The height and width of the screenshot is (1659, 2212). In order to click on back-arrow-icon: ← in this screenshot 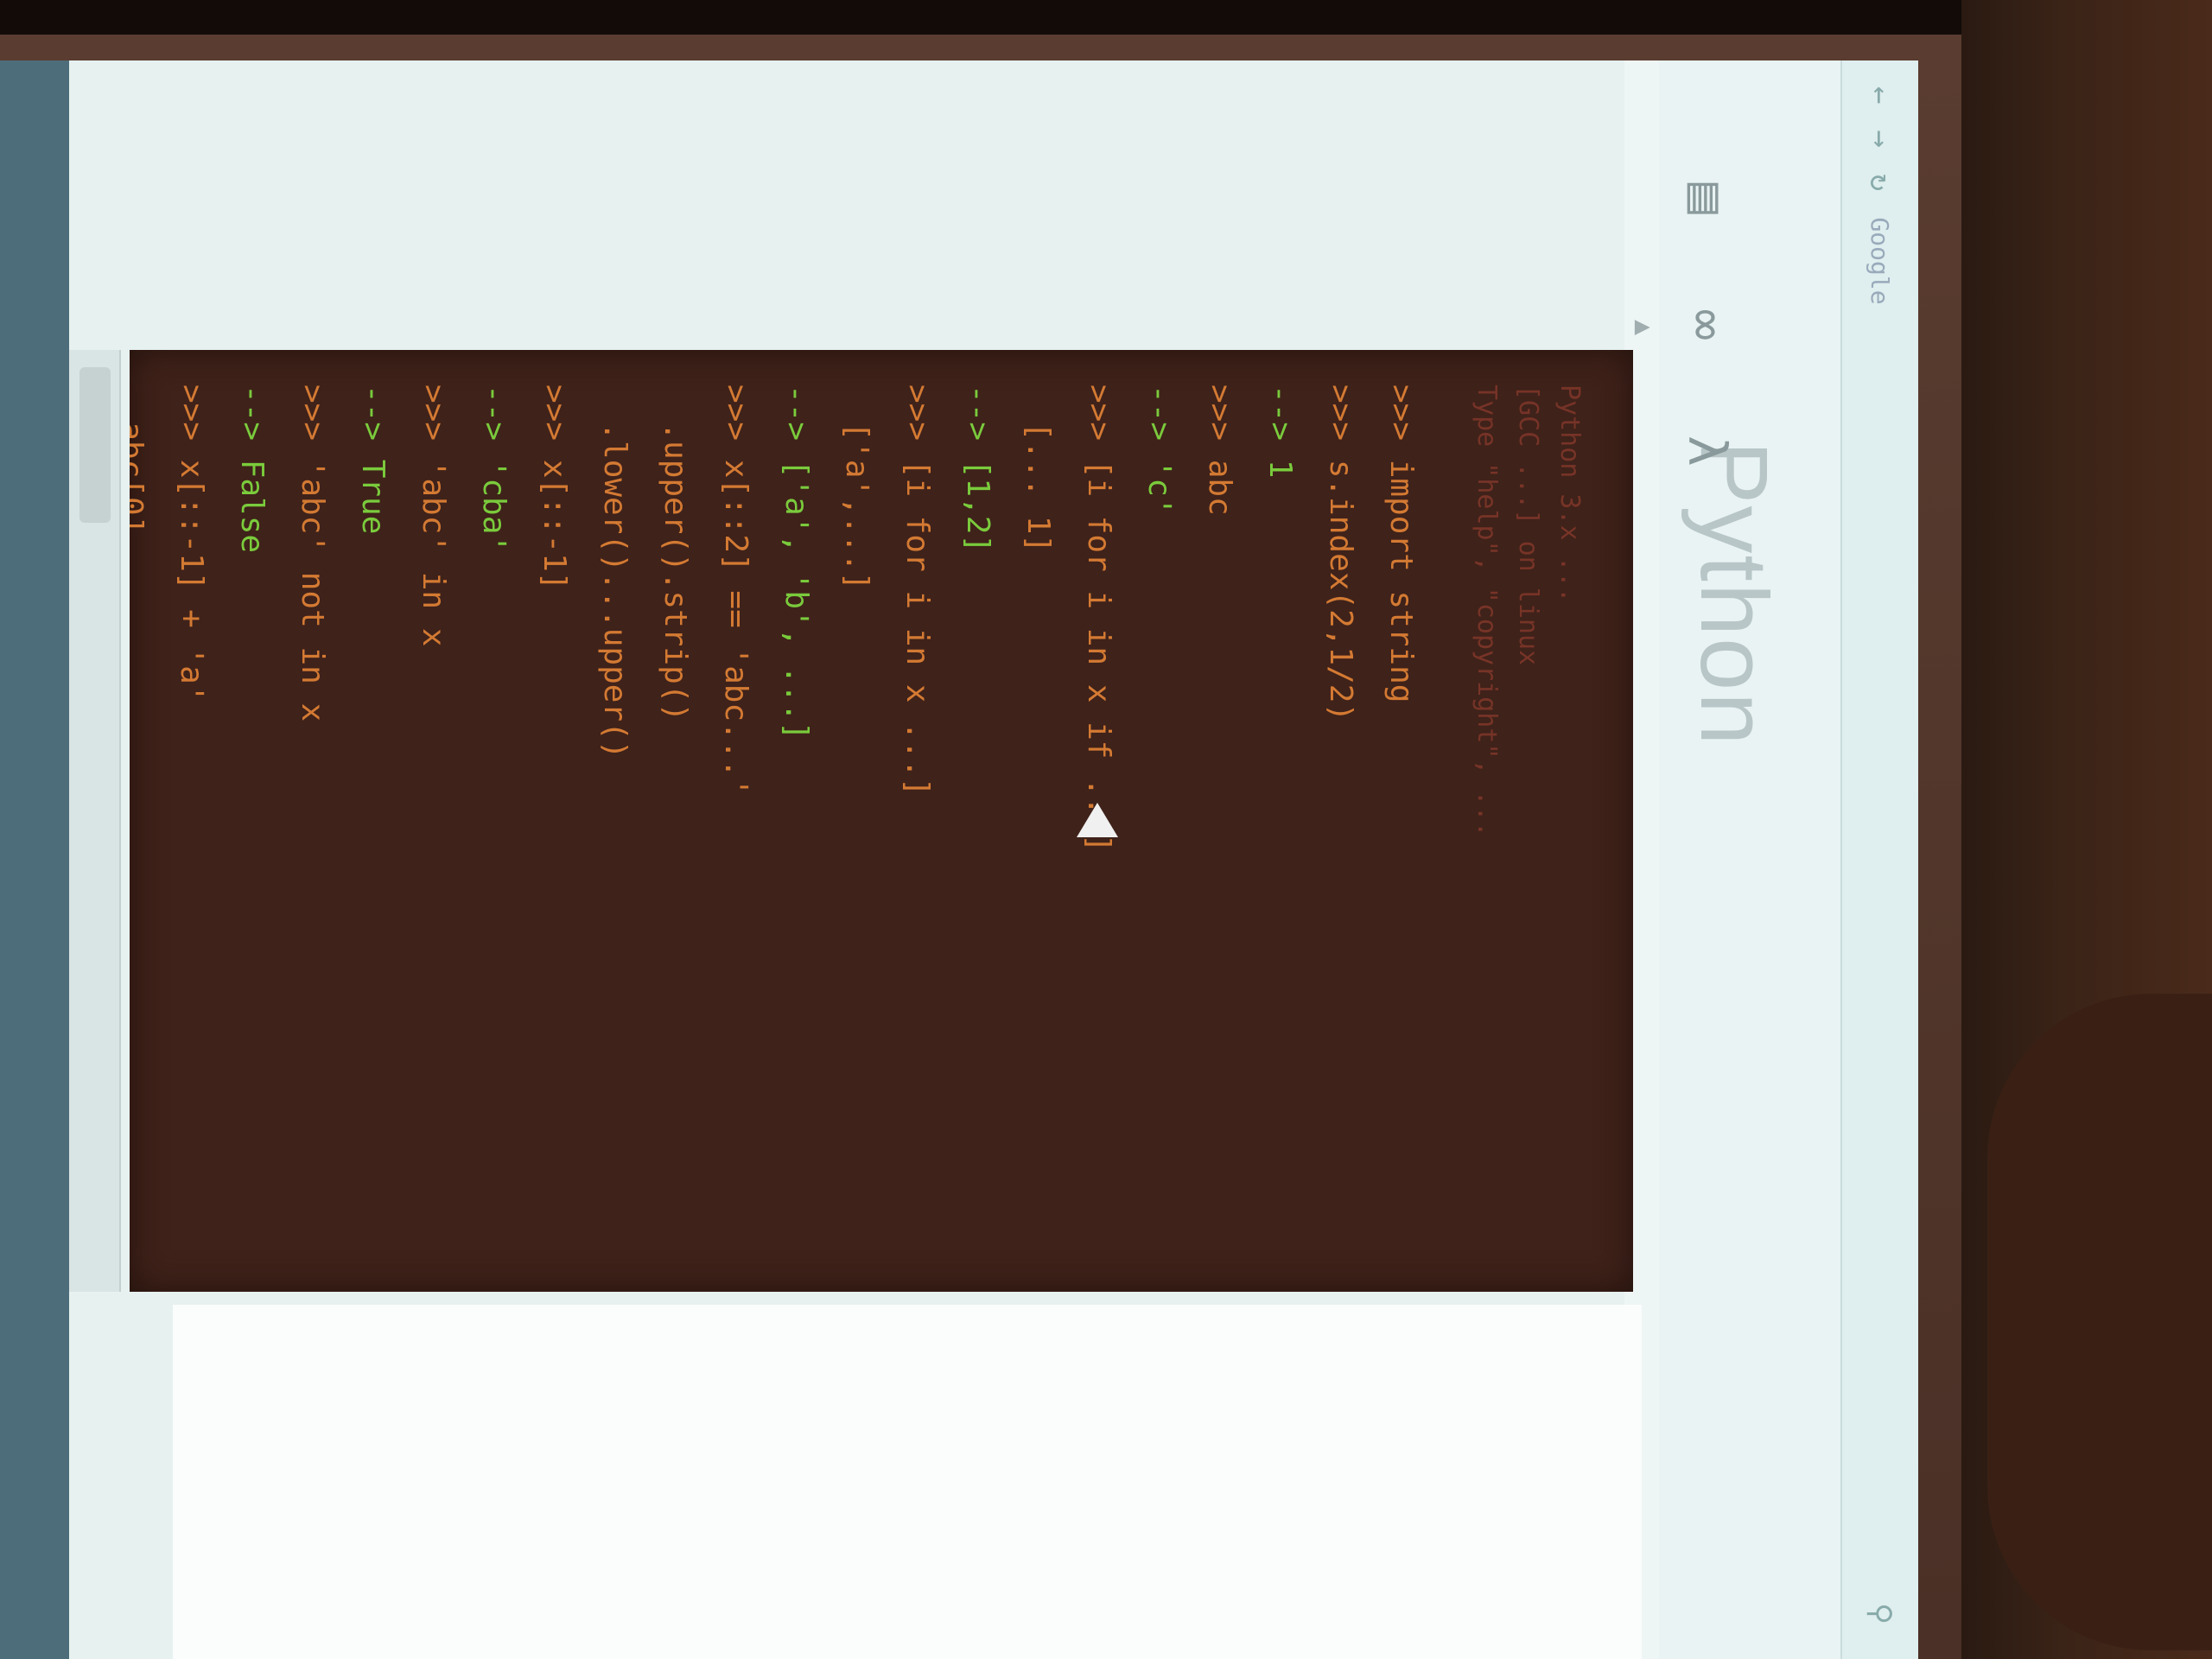, I will do `click(1880, 95)`.